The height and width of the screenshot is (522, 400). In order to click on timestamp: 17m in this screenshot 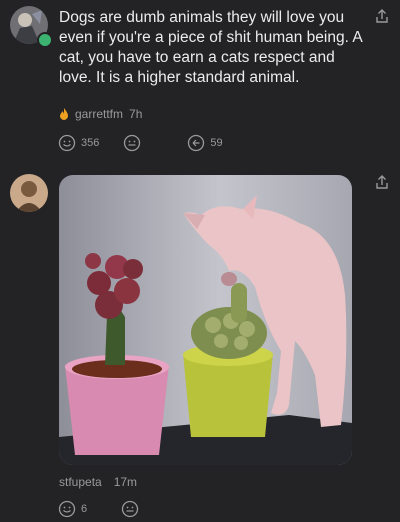, I will do `click(125, 482)`.